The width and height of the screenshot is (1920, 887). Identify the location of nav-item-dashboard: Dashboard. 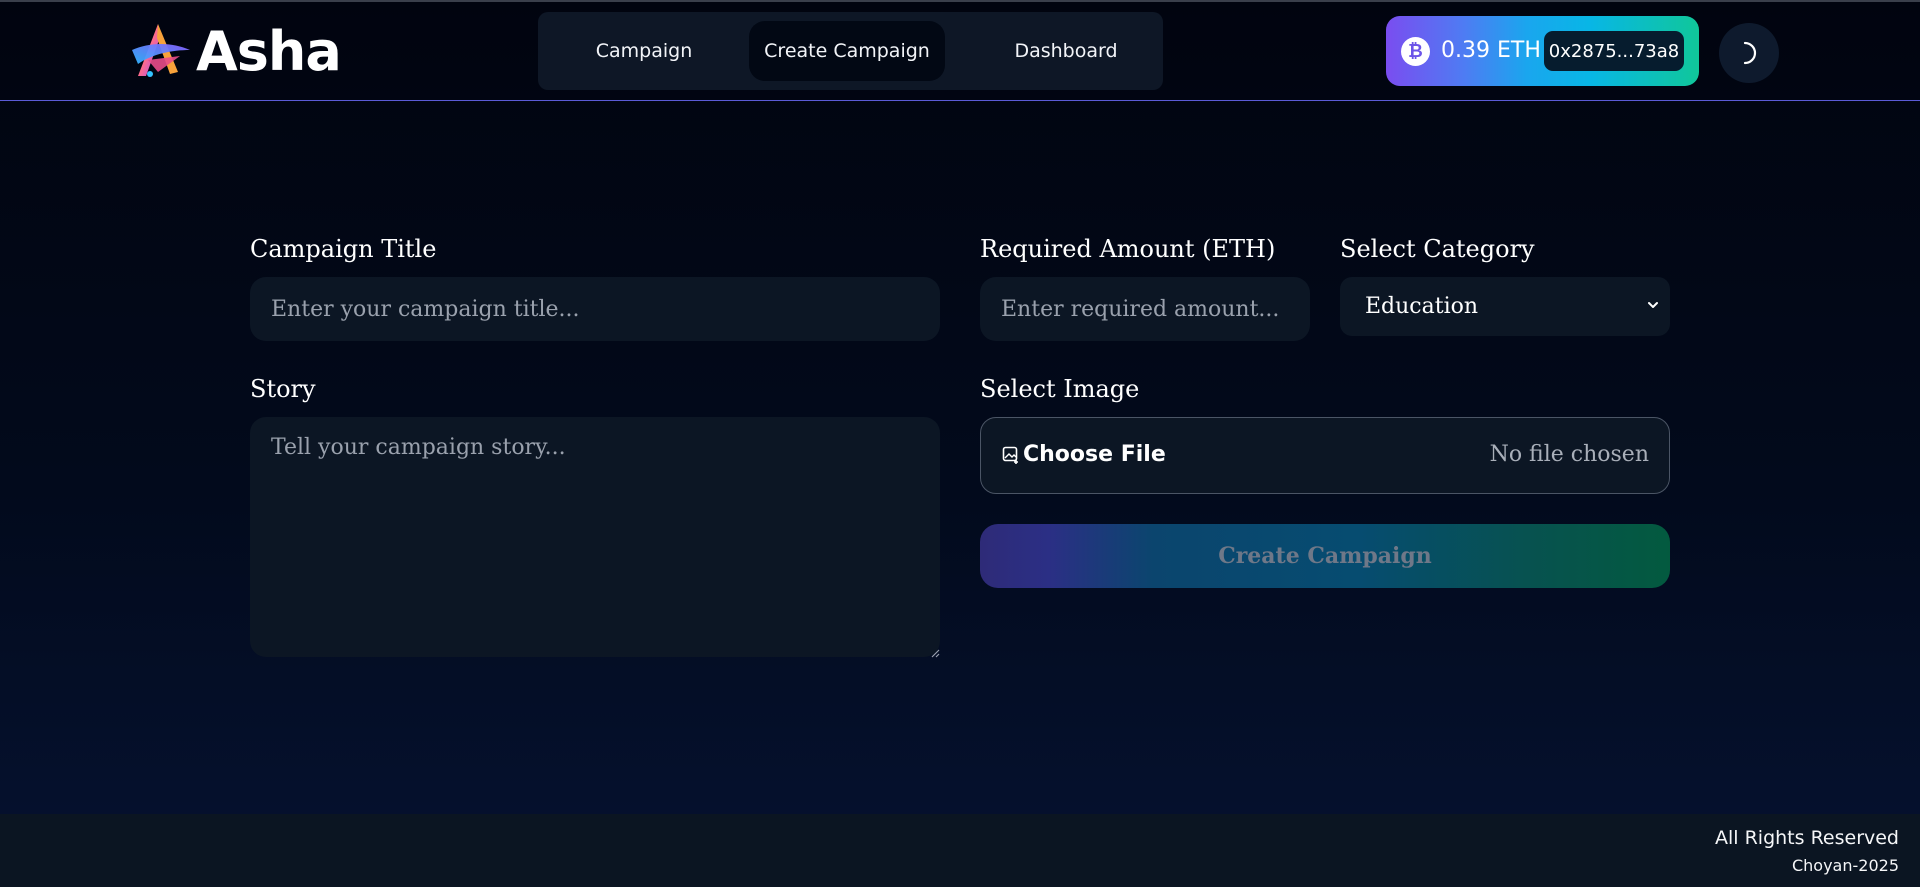
(1066, 51).